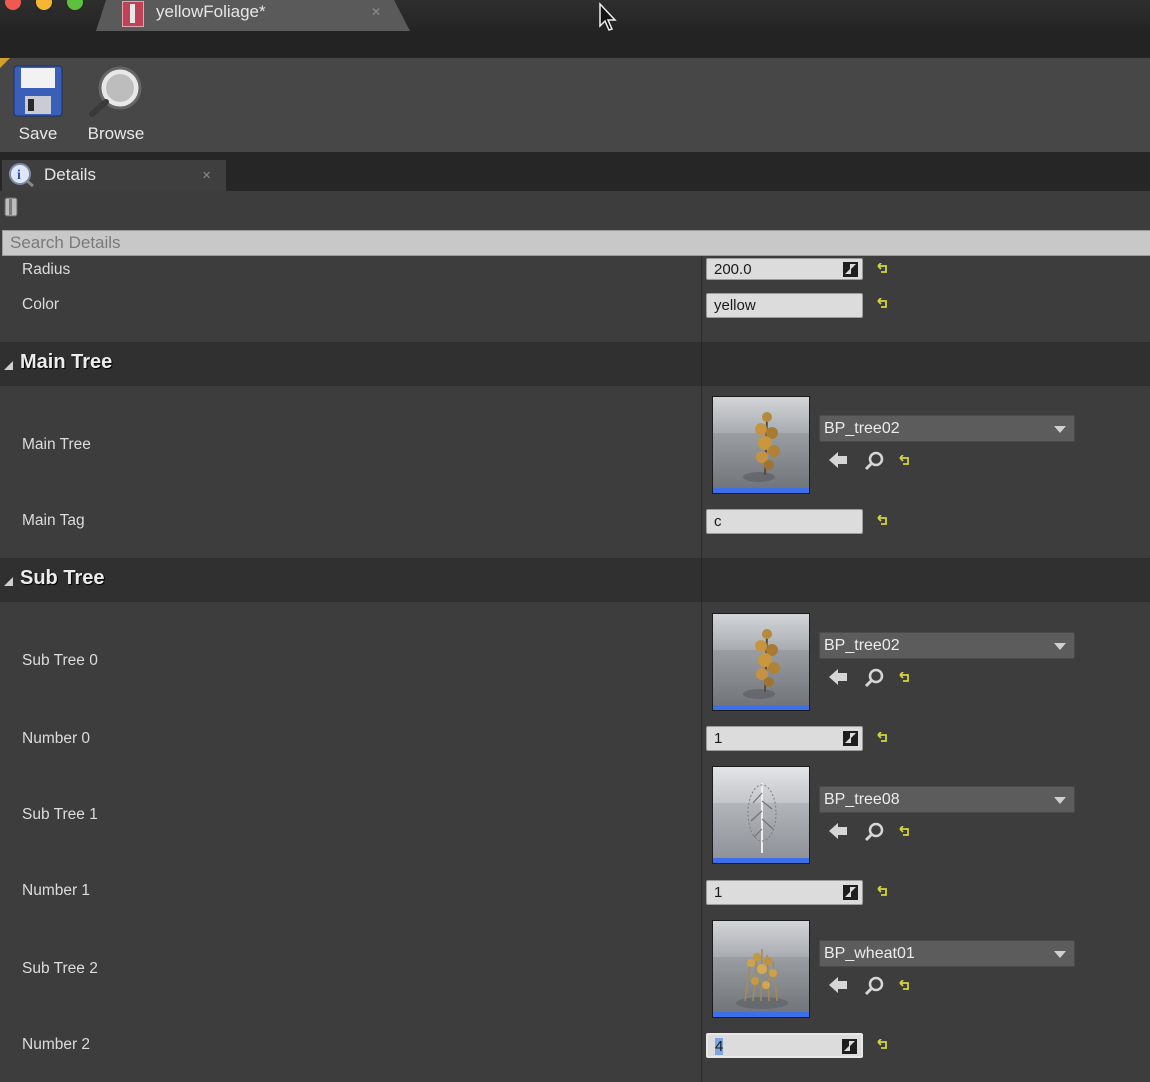  I want to click on collapse-arrow-icon, so click(8, 581).